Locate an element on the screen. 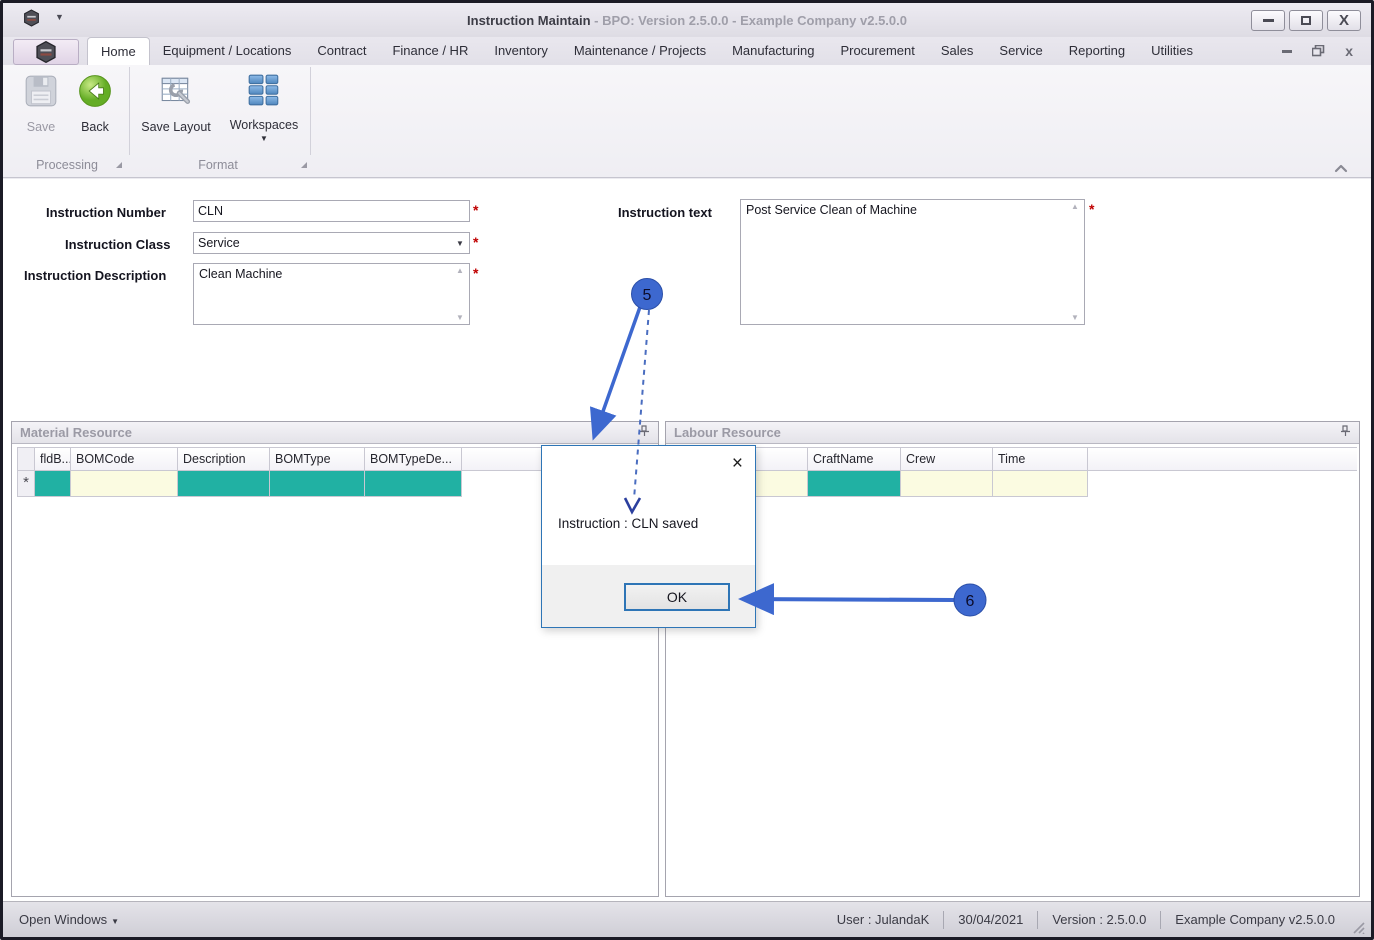 The image size is (1374, 940). status-date: 30/04/2021 is located at coordinates (991, 919).